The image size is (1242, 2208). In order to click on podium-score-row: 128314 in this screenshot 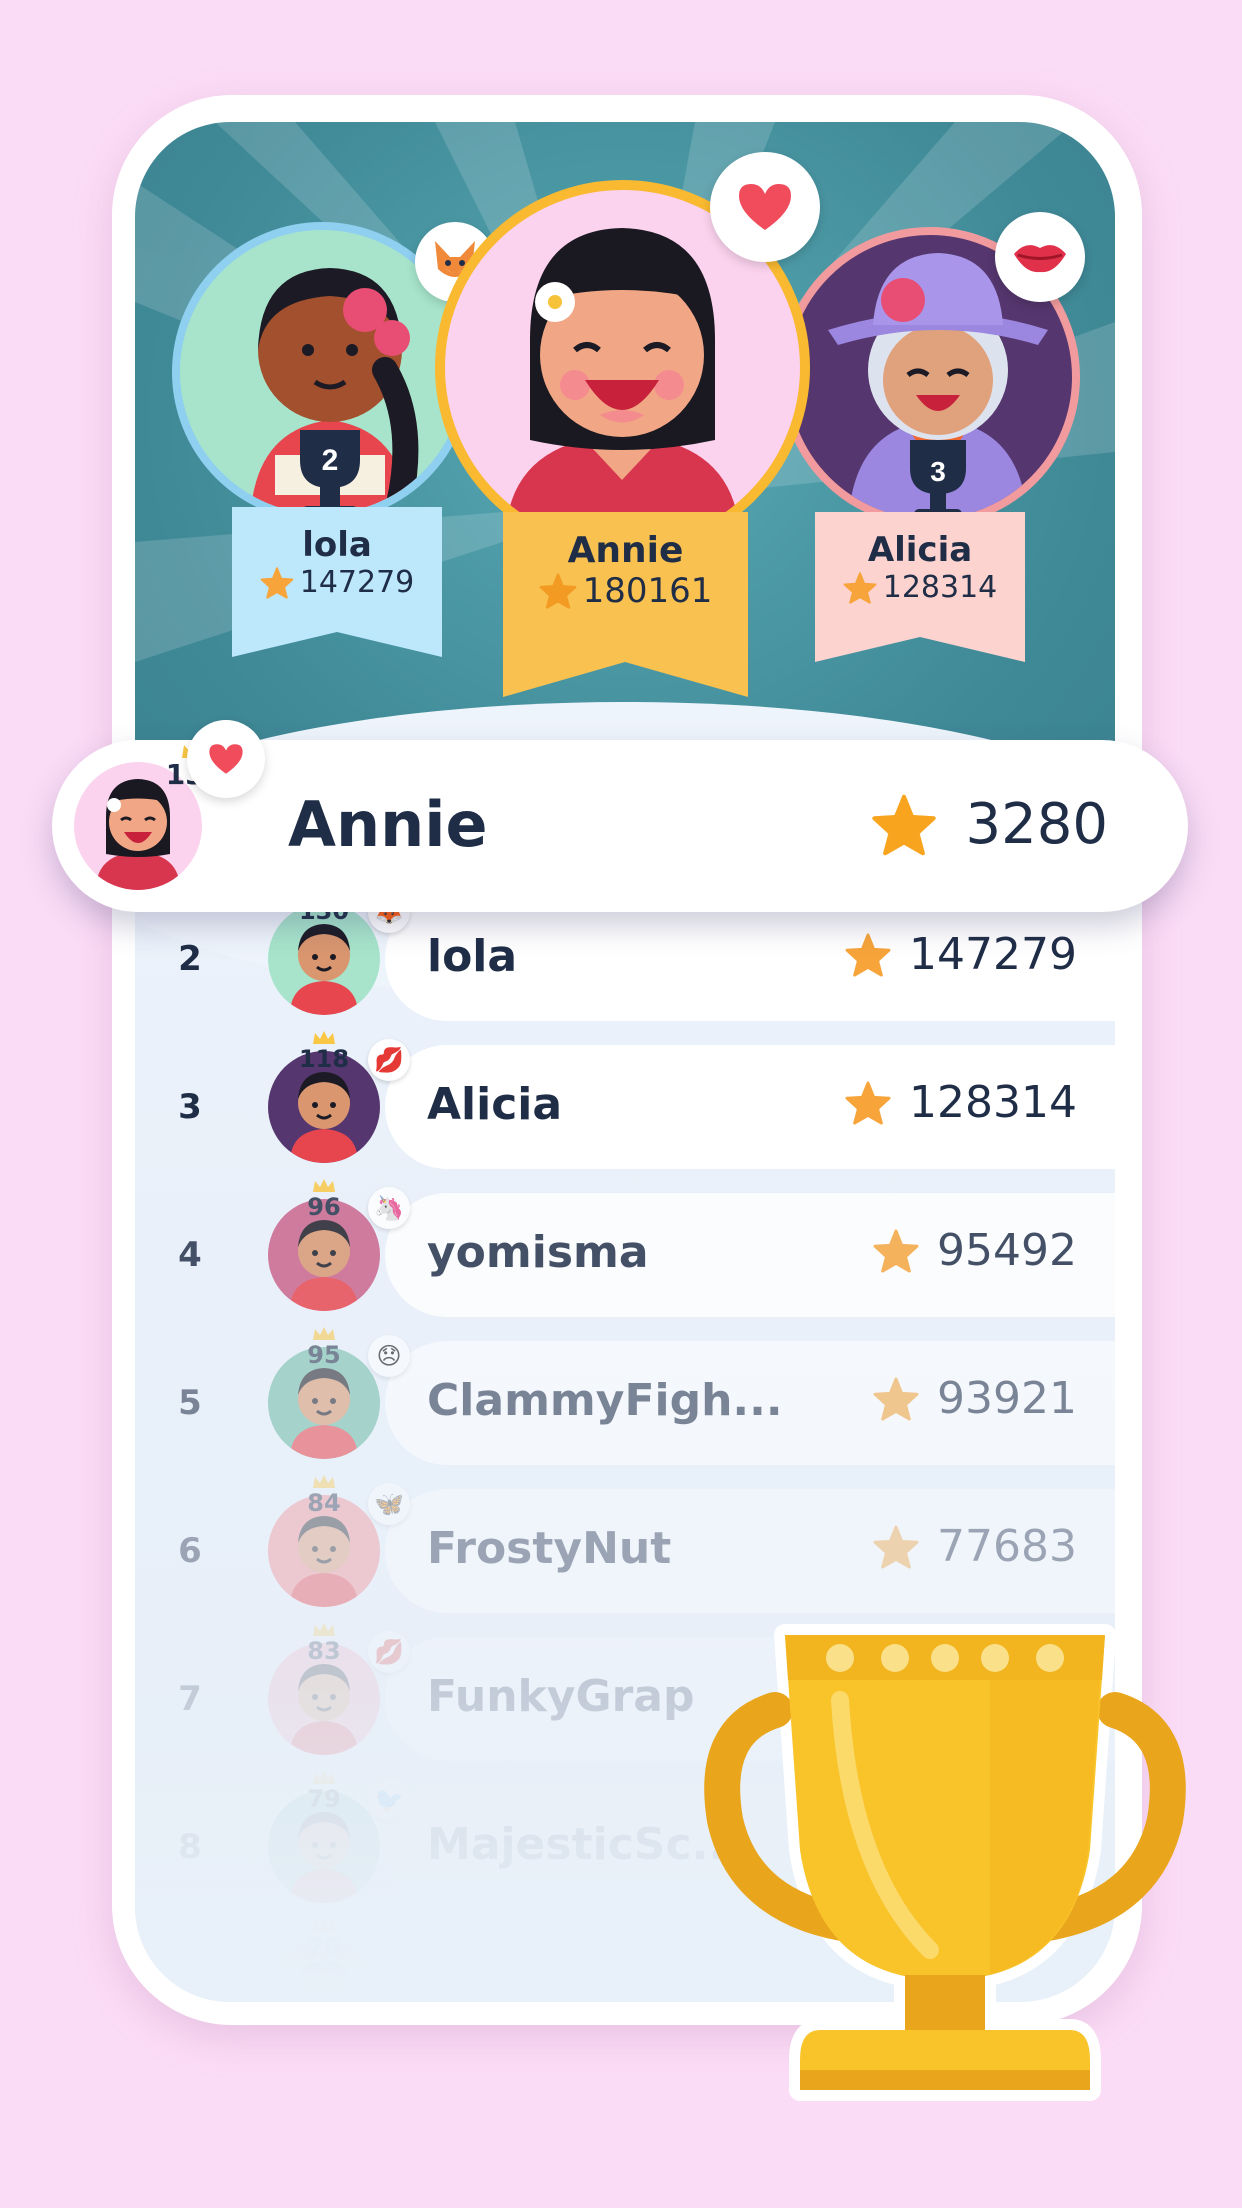, I will do `click(920, 587)`.